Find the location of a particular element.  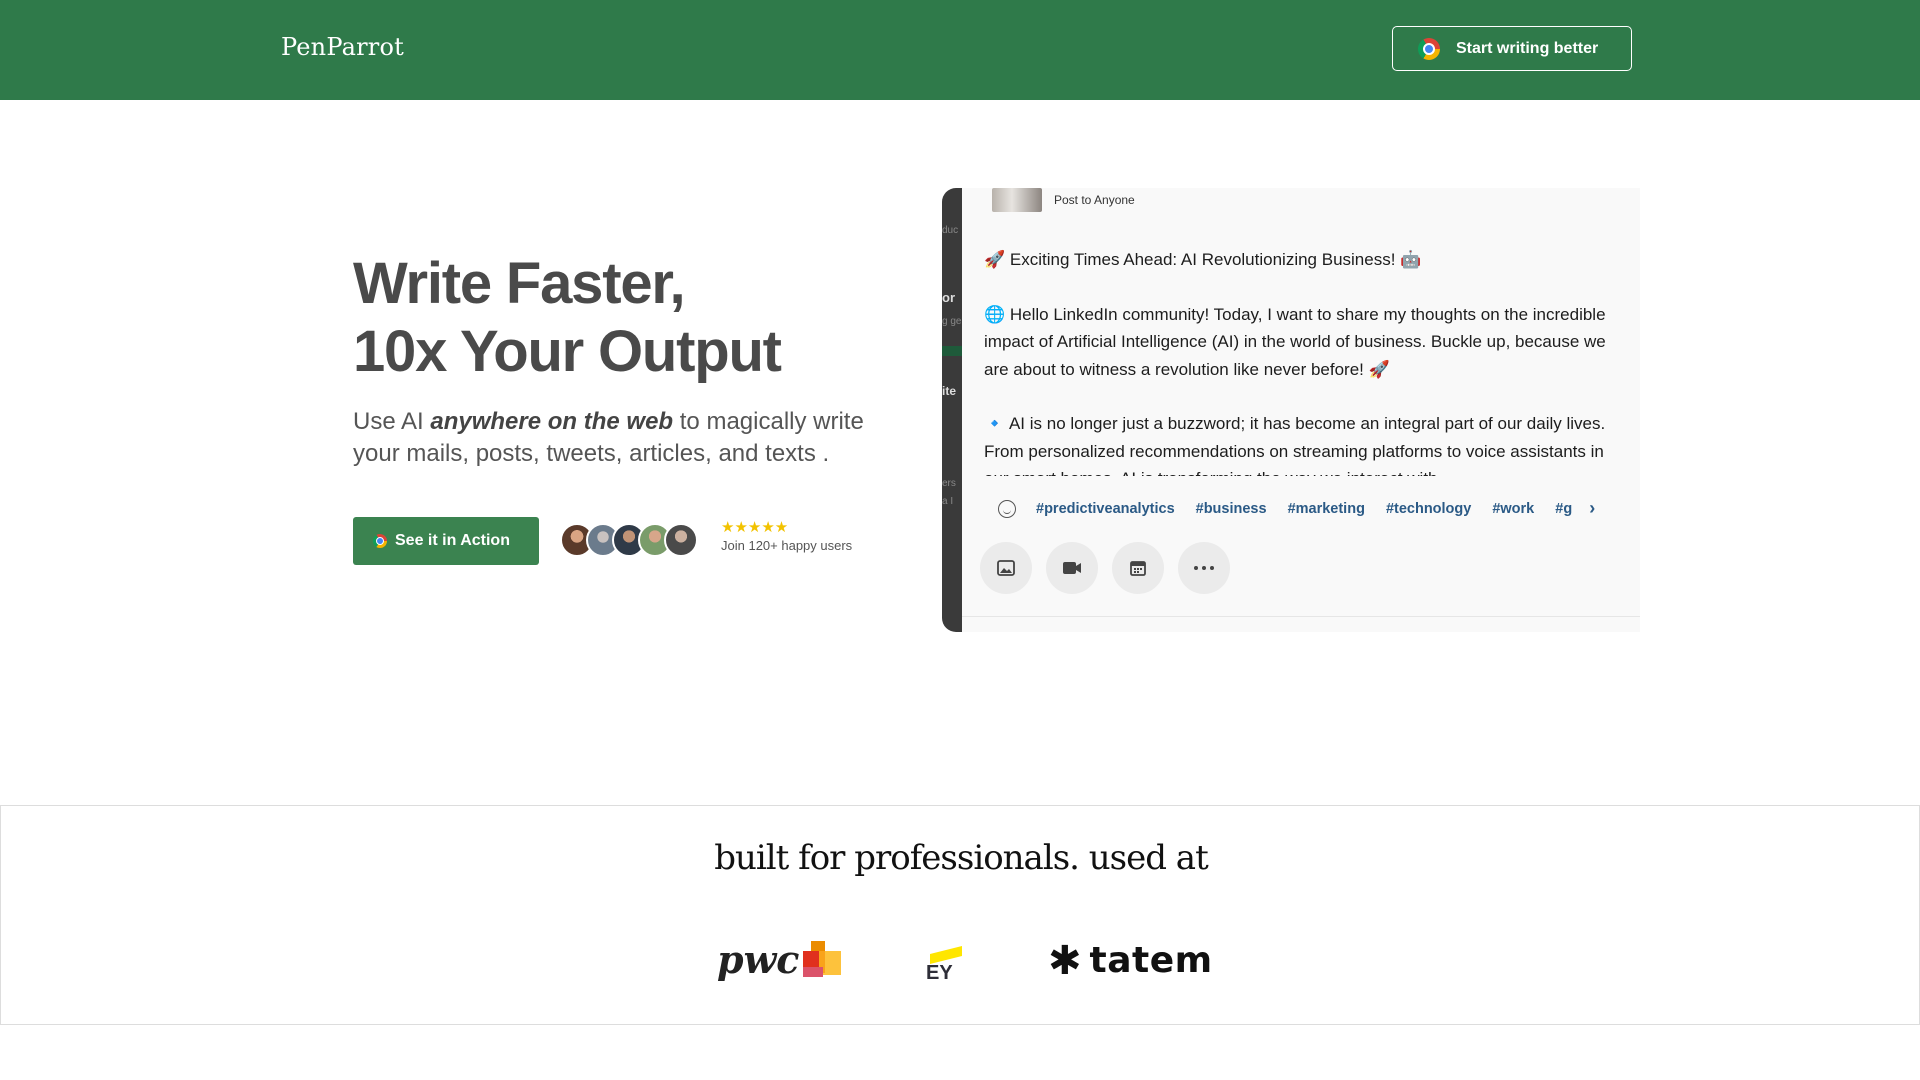

hashtag: #g is located at coordinates (1563, 509).